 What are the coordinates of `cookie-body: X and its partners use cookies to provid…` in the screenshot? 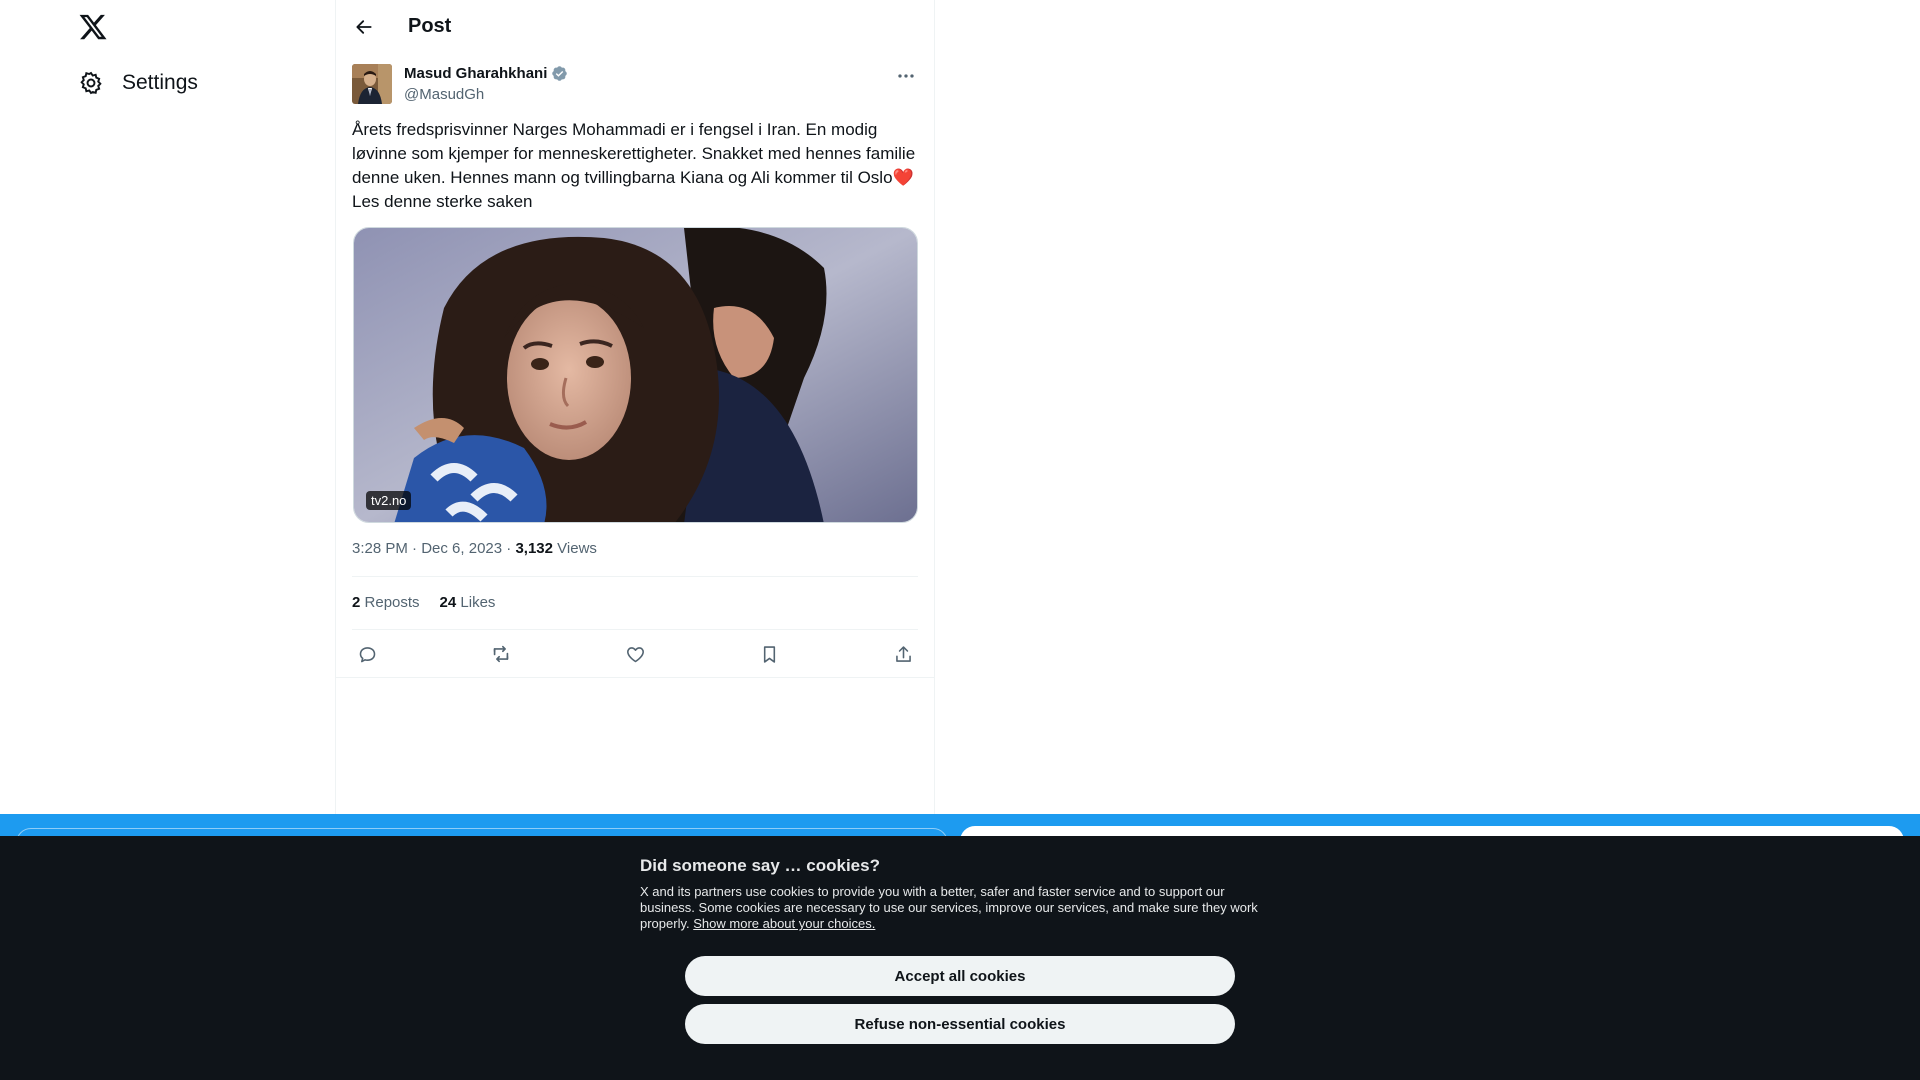 It's located at (960, 908).